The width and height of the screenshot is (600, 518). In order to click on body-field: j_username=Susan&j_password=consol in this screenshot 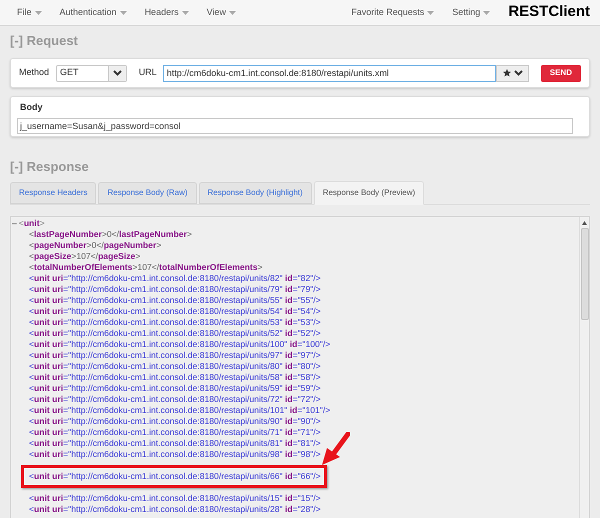, I will do `click(295, 126)`.